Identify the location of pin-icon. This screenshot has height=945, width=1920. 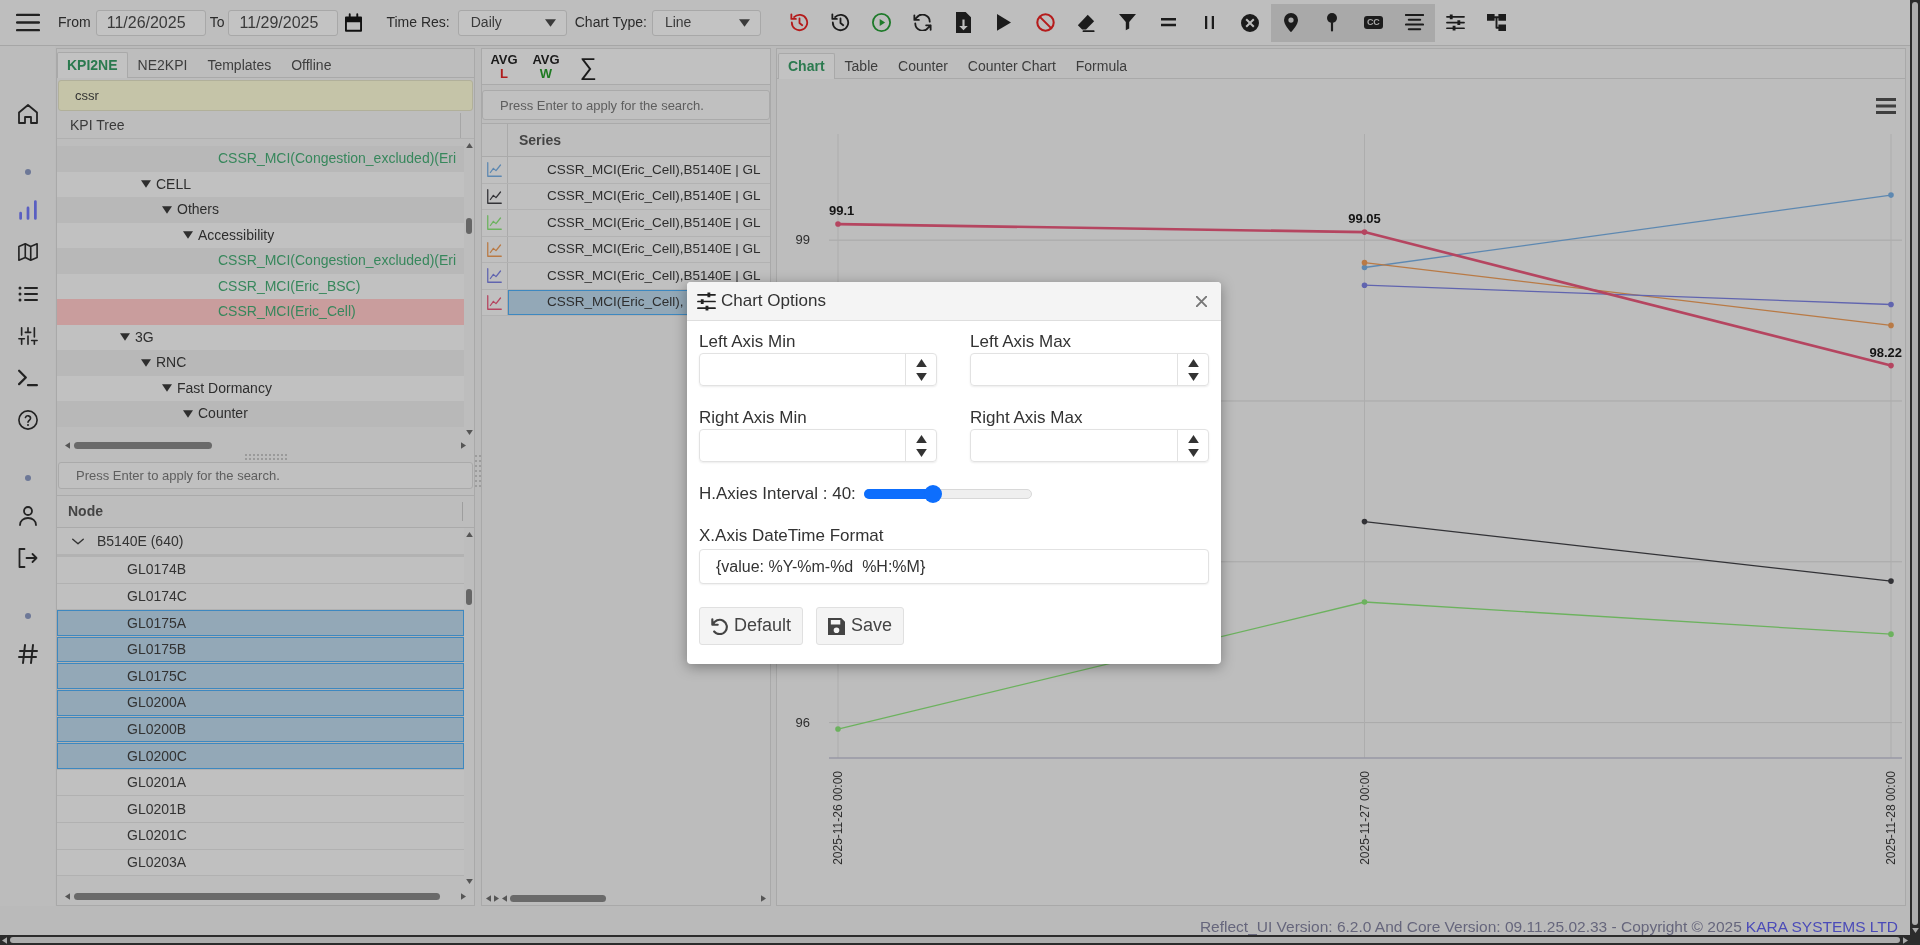
(1332, 22).